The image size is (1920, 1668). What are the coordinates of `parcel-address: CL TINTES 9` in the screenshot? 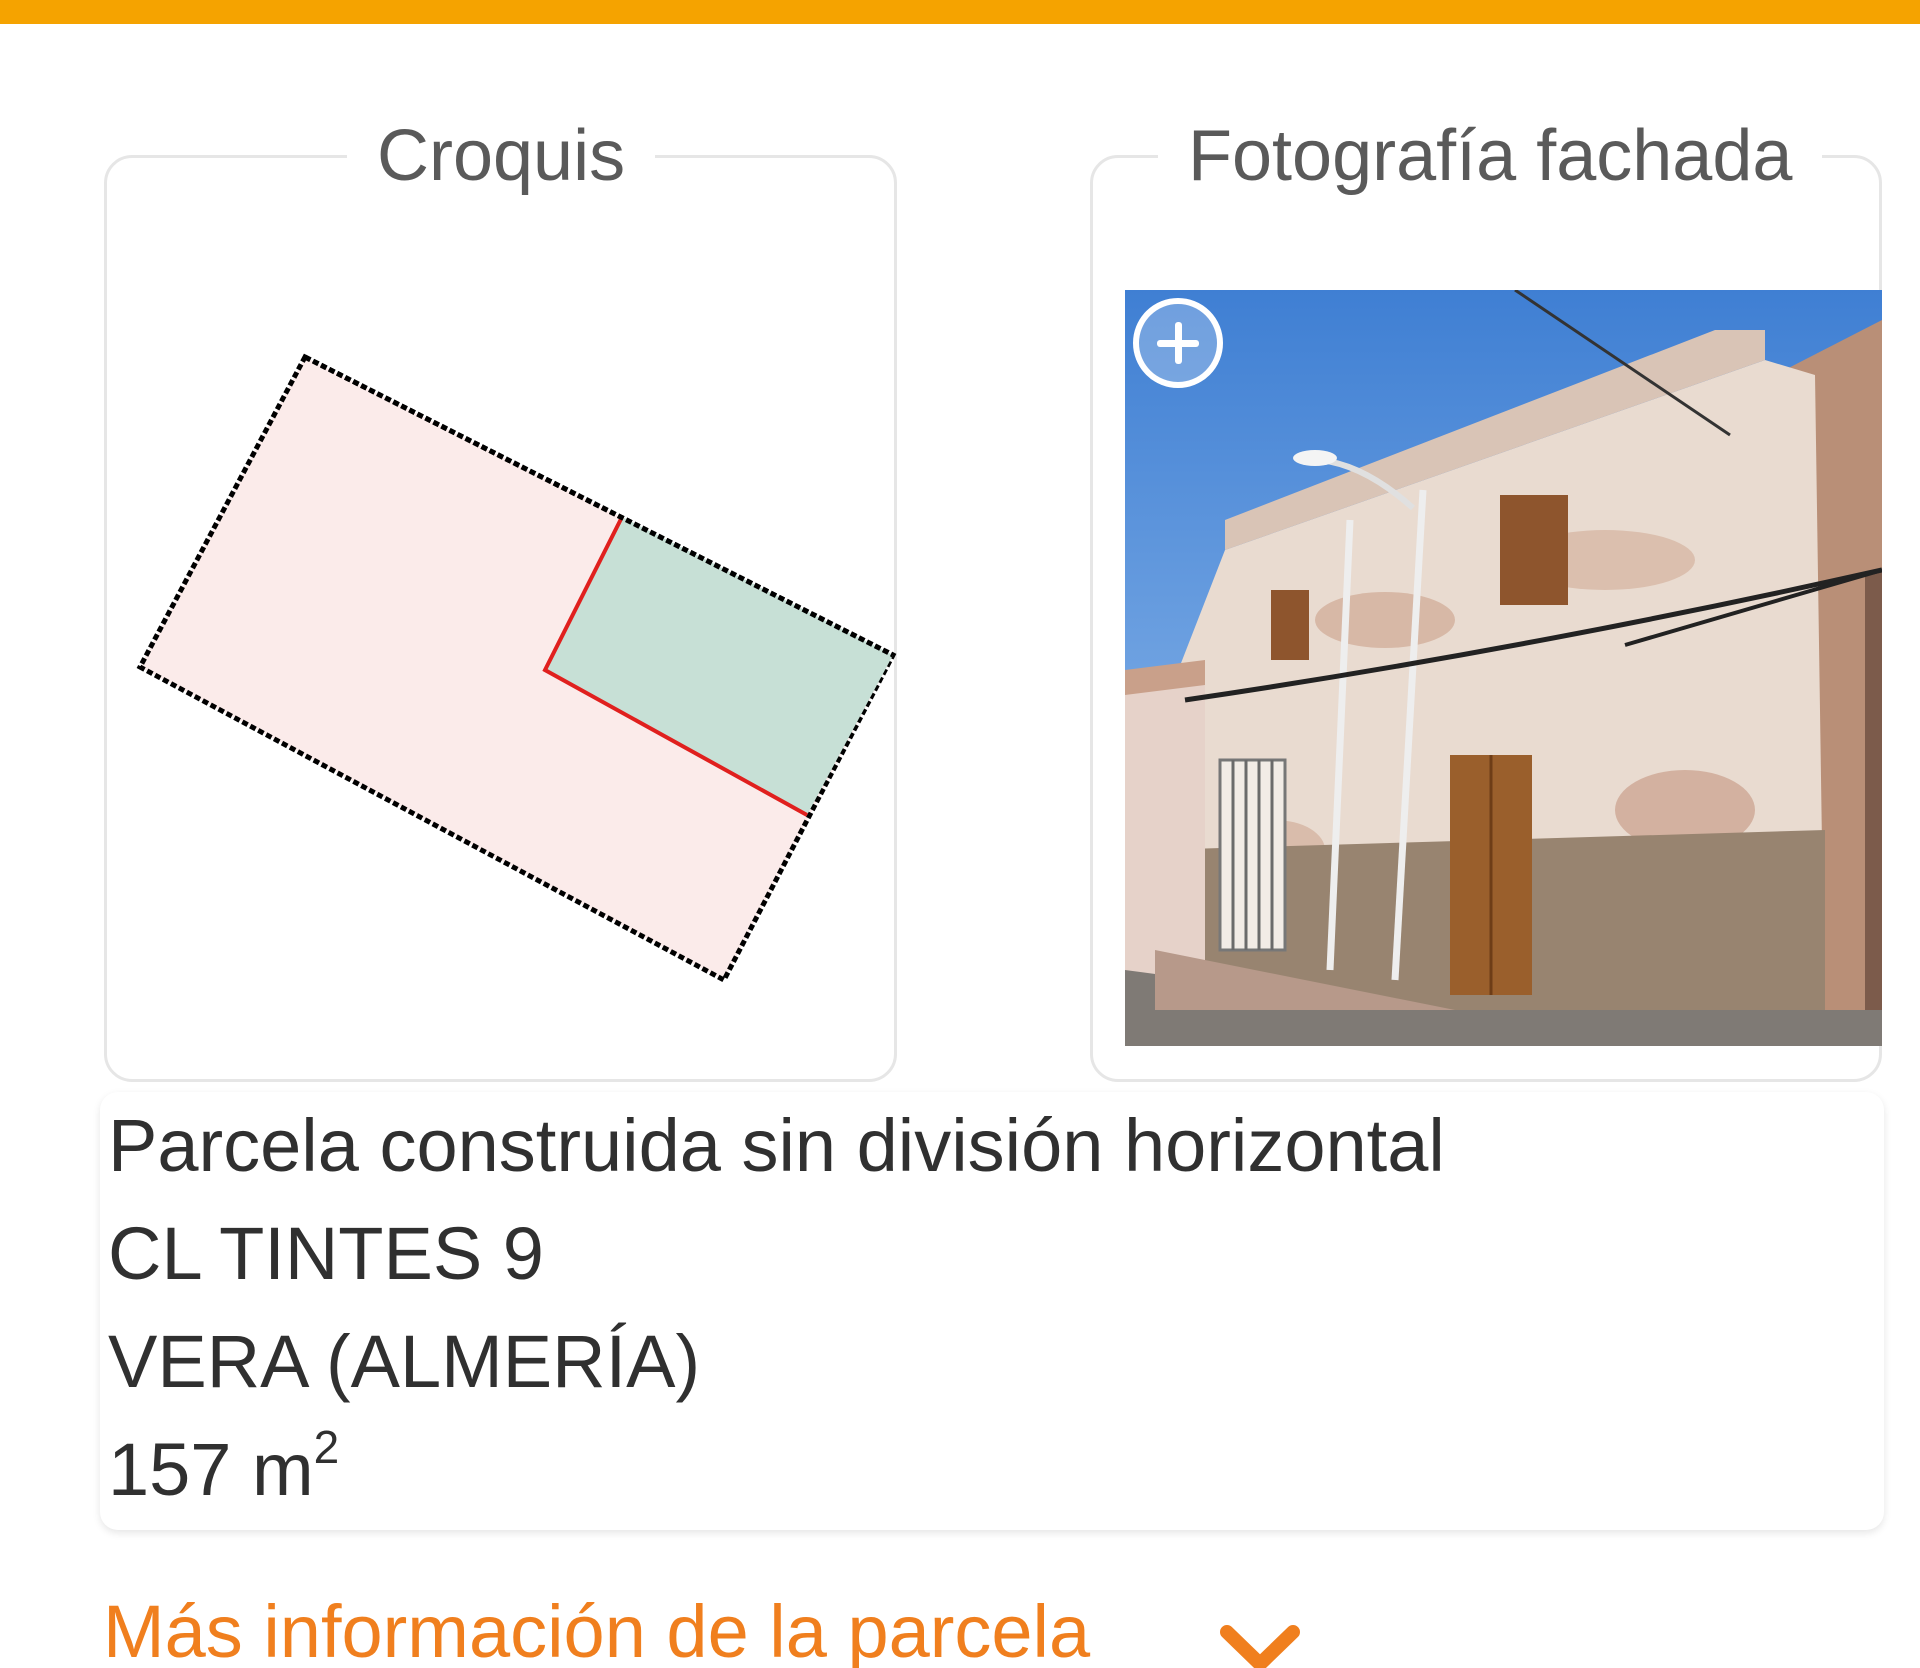 It's located at (326, 1253).